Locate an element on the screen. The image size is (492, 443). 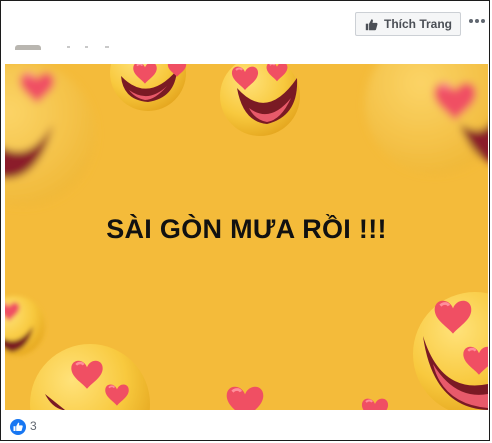
post-header: Thích Trang is located at coordinates (245, 32).